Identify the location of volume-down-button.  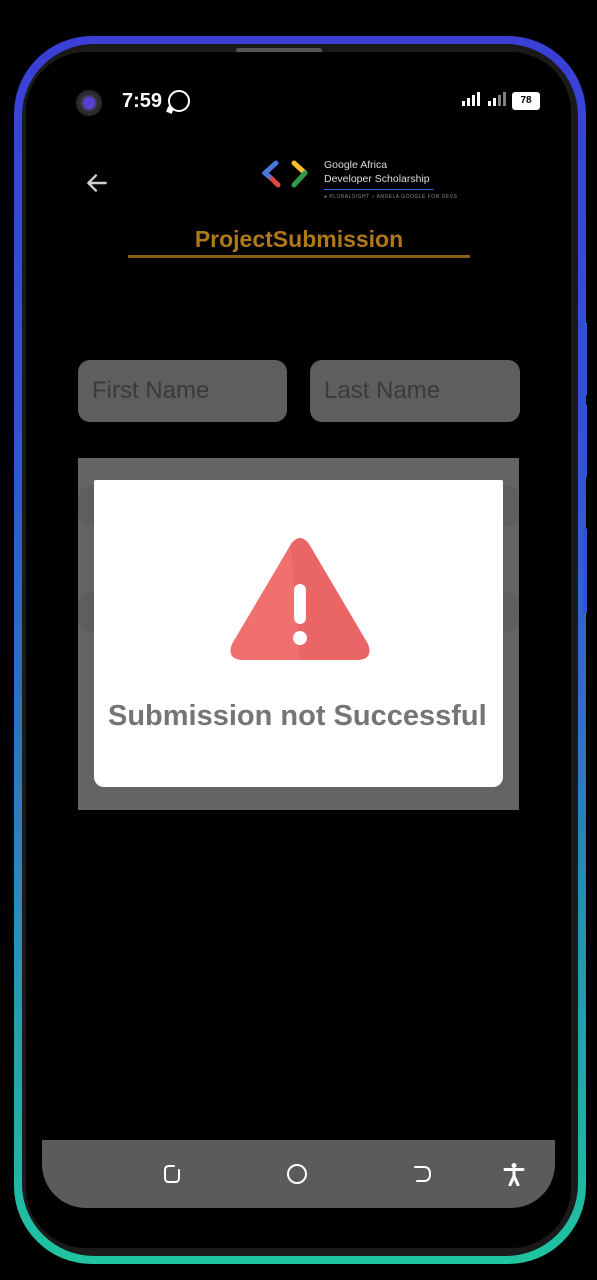
(585, 441).